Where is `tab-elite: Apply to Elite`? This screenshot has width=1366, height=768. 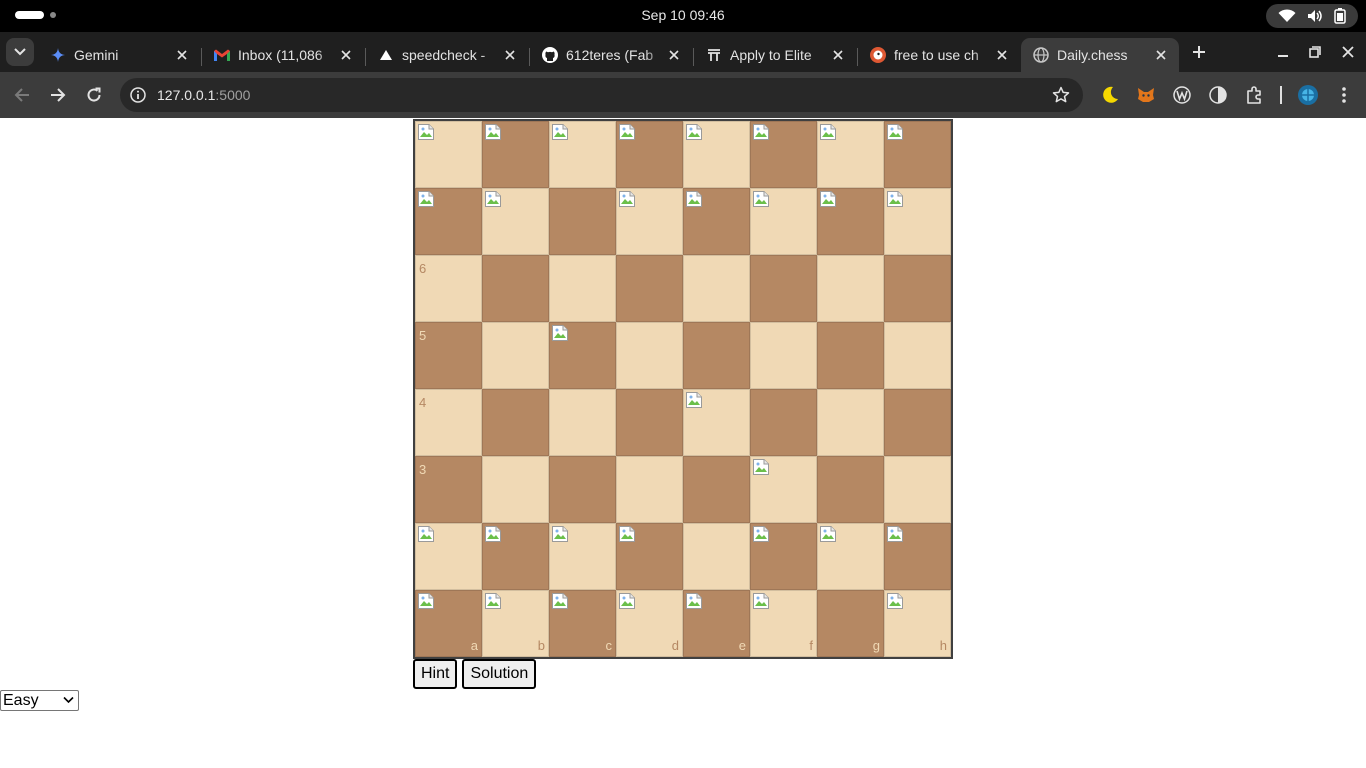
tab-elite: Apply to Elite is located at coordinates (775, 55).